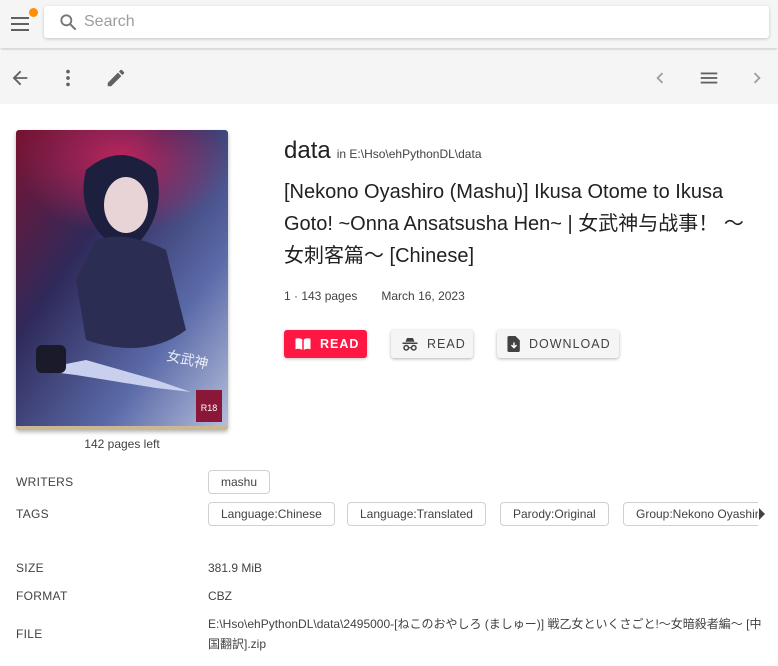  What do you see at coordinates (389, 78) in the screenshot?
I see `reader-toolbar` at bounding box center [389, 78].